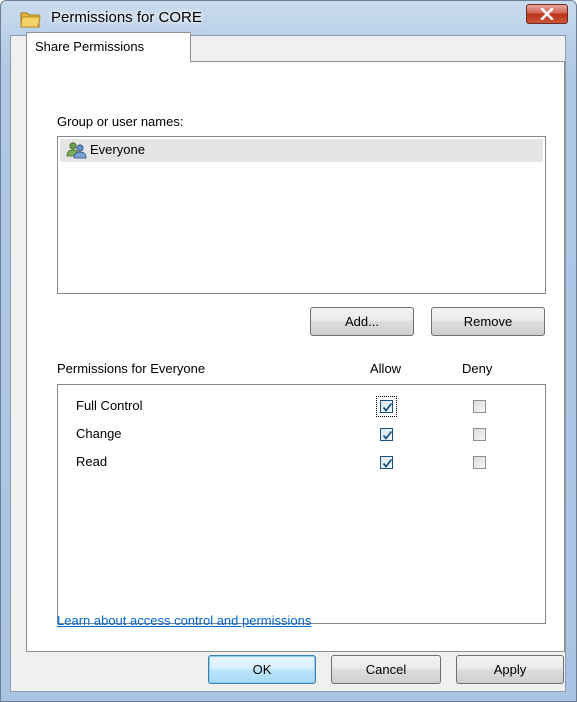 The image size is (577, 702). Describe the element at coordinates (479, 462) in the screenshot. I see `read-deny-checkbox` at that location.